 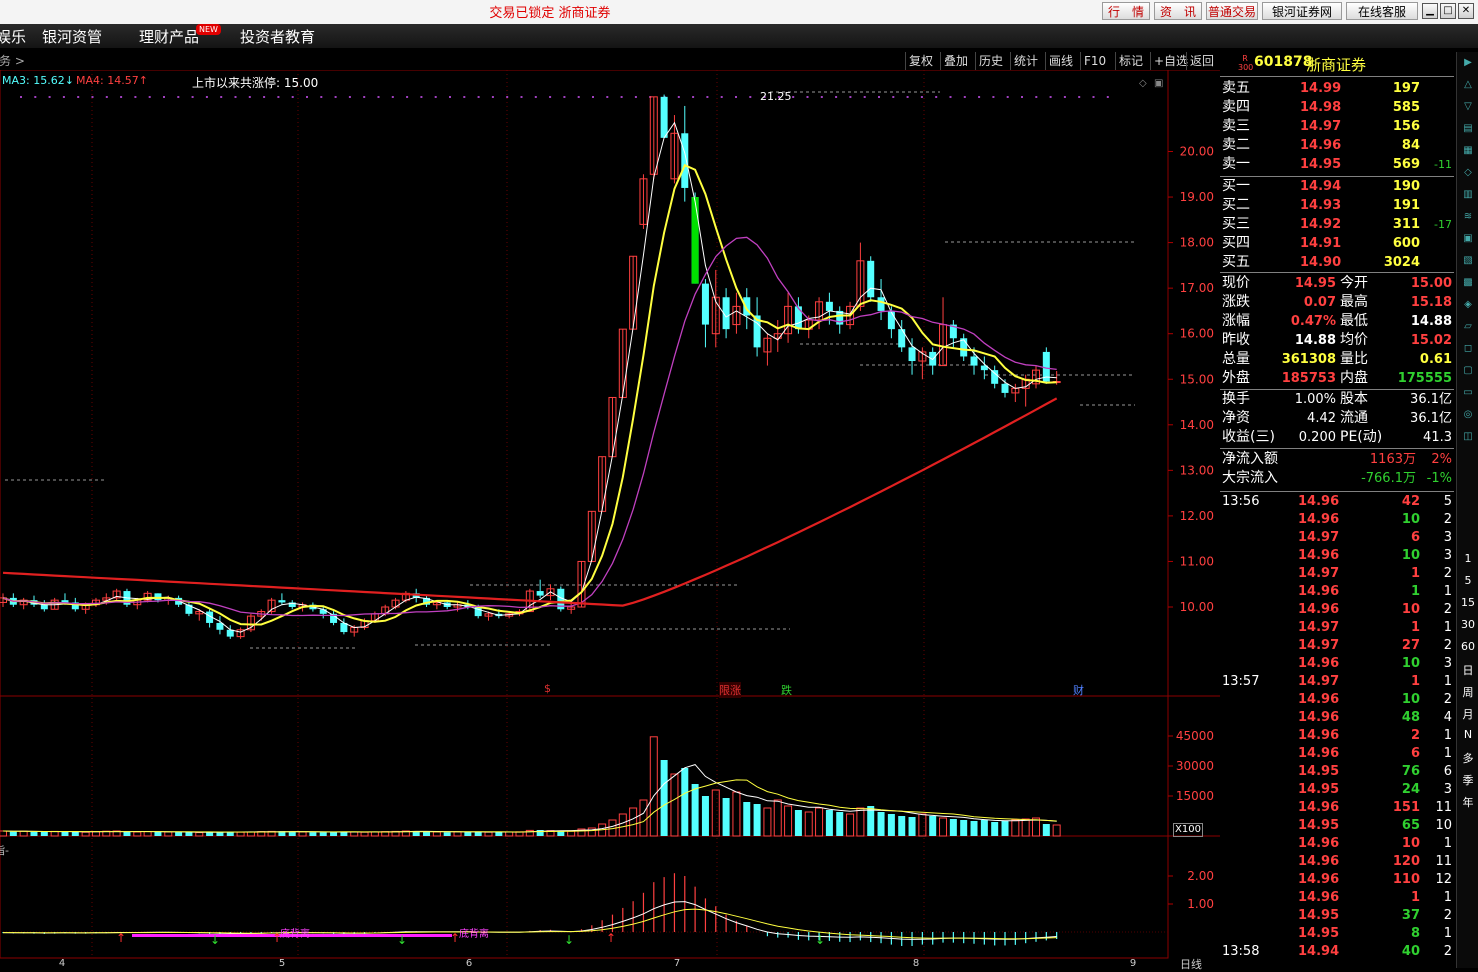 I want to click on galaxy-website-button: 银河证券网, so click(x=1302, y=11).